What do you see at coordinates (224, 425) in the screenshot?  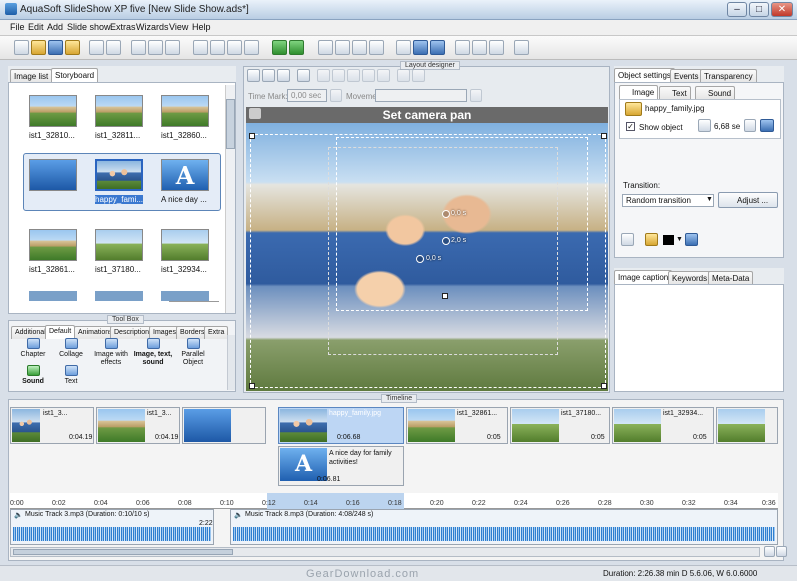 I see `timeline-collage-clip` at bounding box center [224, 425].